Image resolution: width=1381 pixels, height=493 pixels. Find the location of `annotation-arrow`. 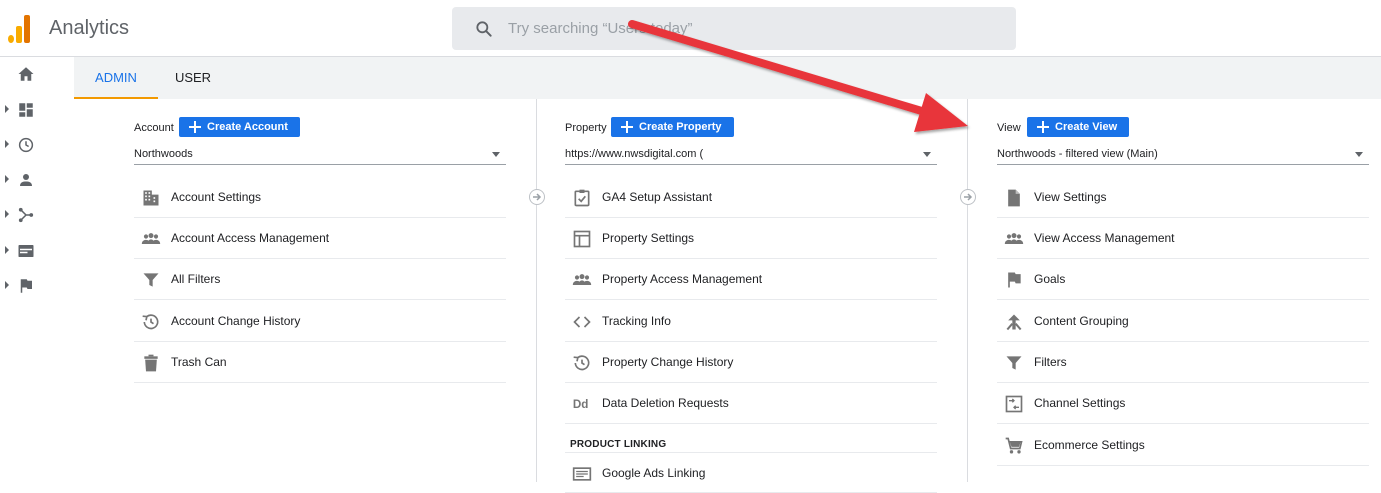

annotation-arrow is located at coordinates (798, 76).